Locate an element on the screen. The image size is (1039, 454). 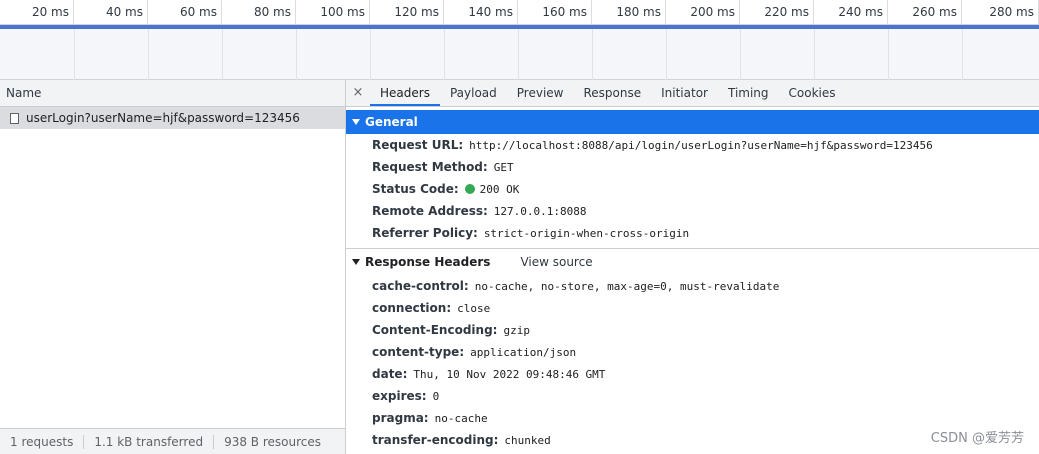
transferred-size: 1.1 kB transferred is located at coordinates (149, 441).